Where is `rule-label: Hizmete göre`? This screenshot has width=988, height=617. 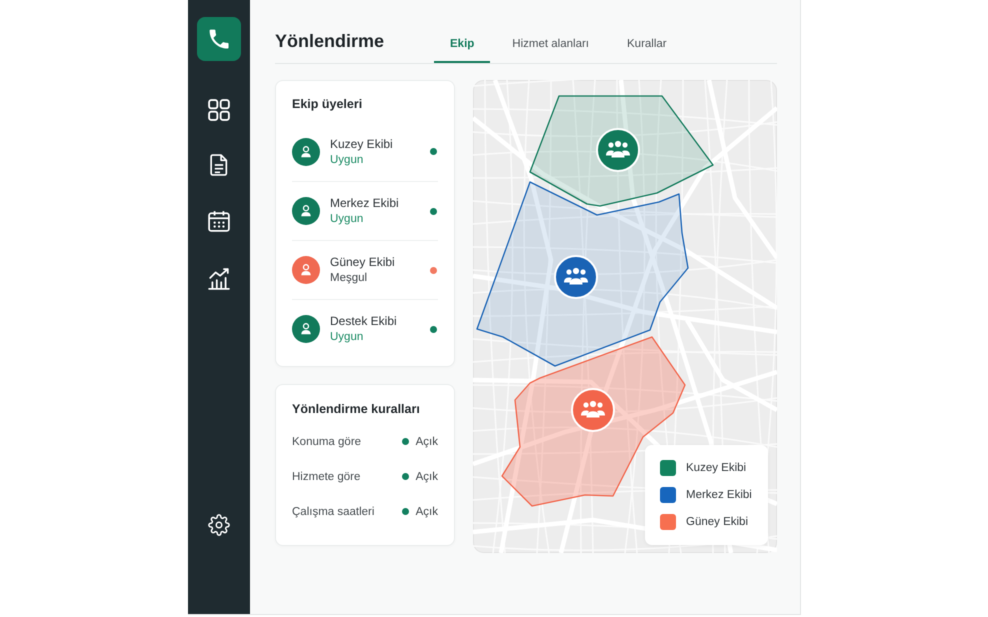 rule-label: Hizmete göre is located at coordinates (327, 477).